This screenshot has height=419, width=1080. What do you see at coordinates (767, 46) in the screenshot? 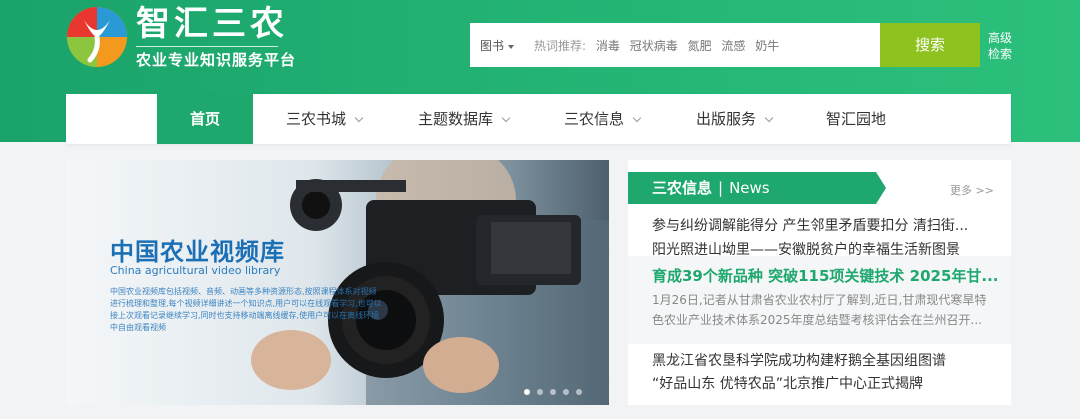
I see `hot-word: 奶牛` at bounding box center [767, 46].